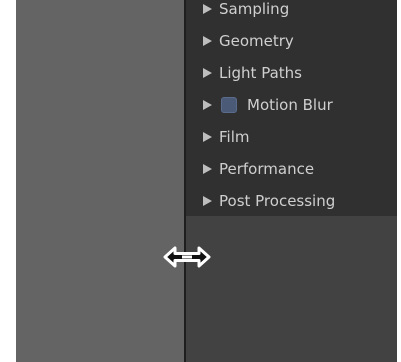 The image size is (401, 362). What do you see at coordinates (277, 201) in the screenshot?
I see `panel-label: Post Processing` at bounding box center [277, 201].